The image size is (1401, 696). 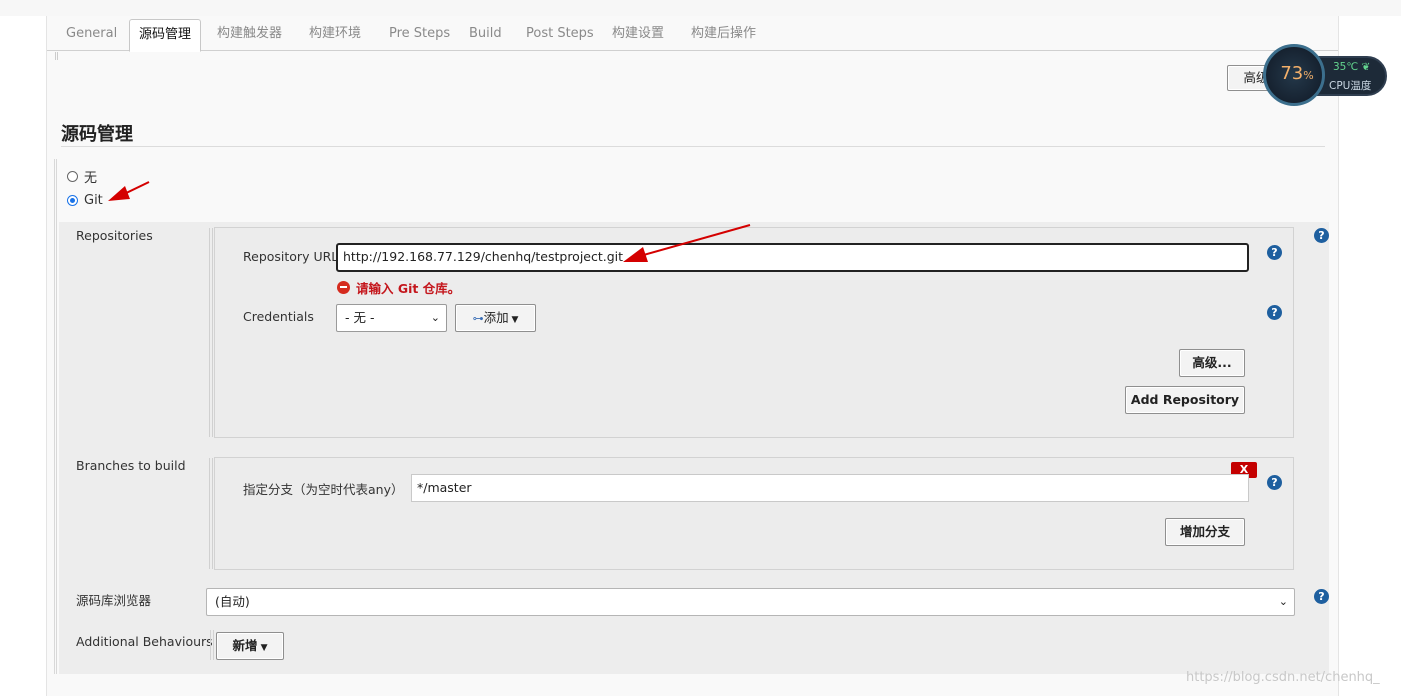 I want to click on cpu-percent-sign: %, so click(x=1308, y=75).